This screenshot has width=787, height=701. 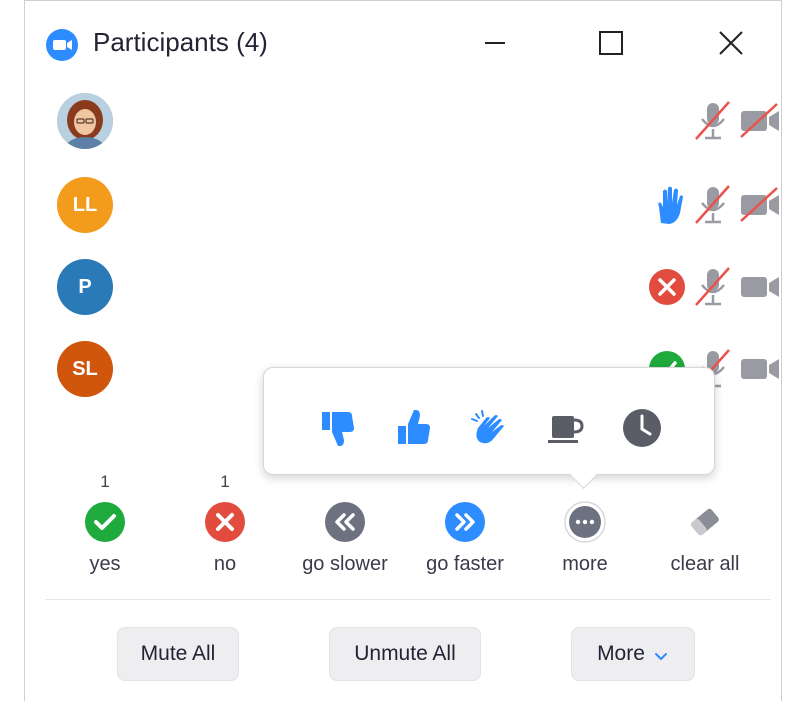 I want to click on thumbs-up-icon, so click(x=414, y=428).